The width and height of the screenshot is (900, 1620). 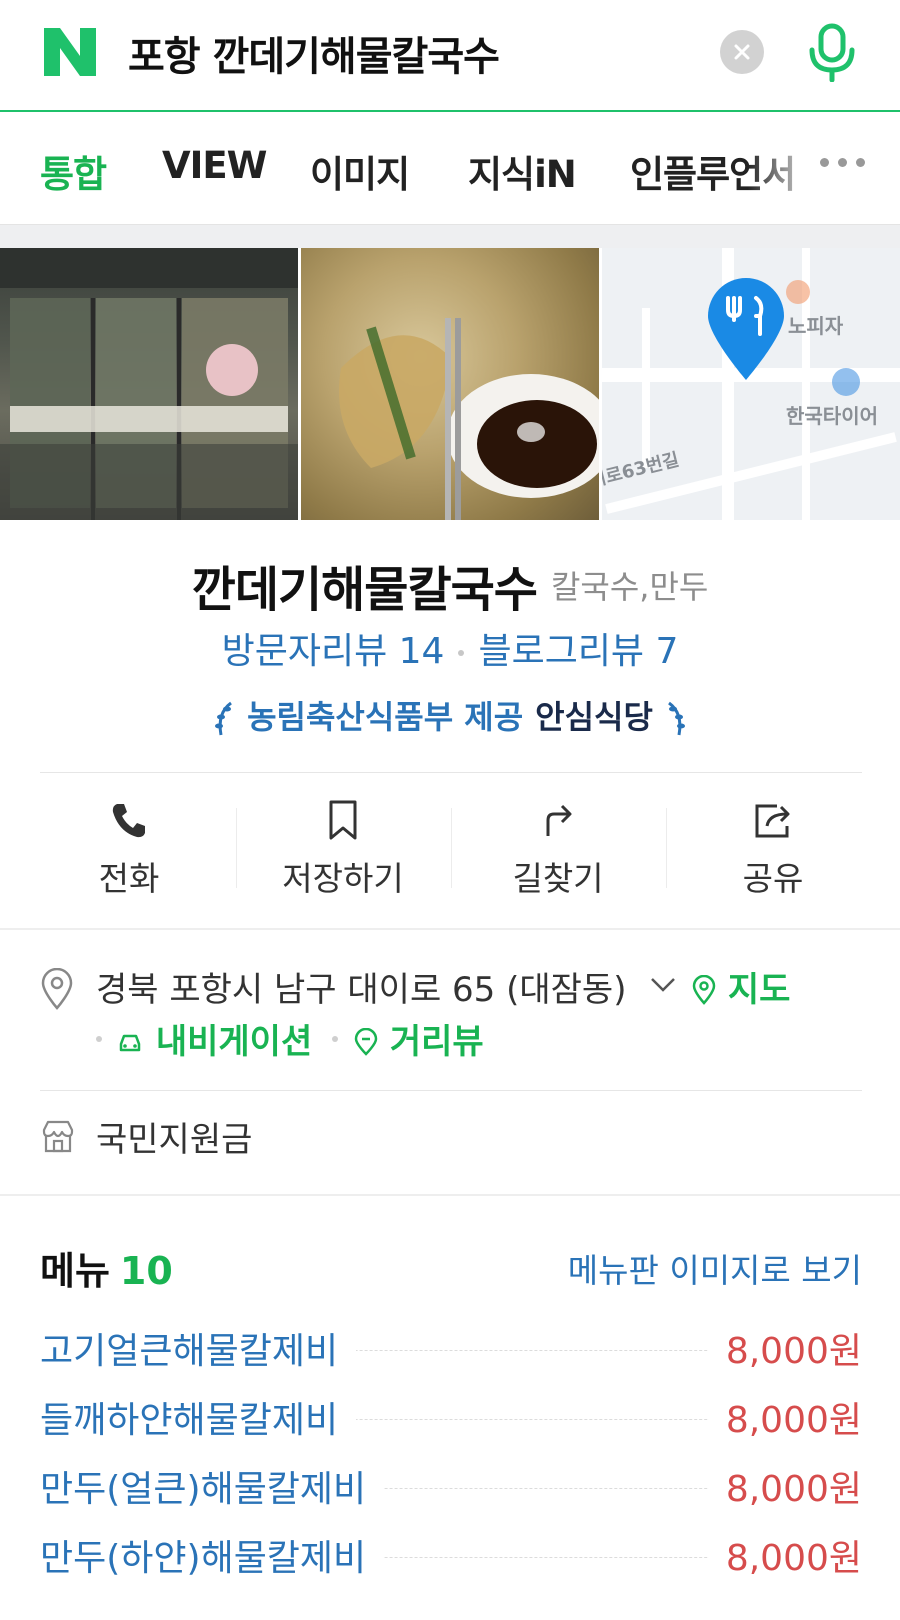 What do you see at coordinates (715, 1268) in the screenshot?
I see `menu-image-link: 메뉴판 이미지로 보기` at bounding box center [715, 1268].